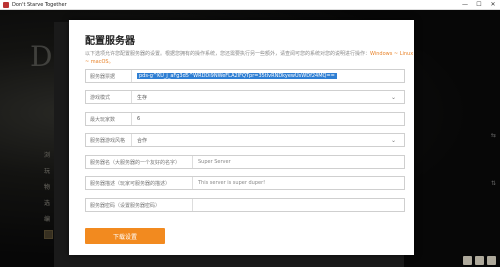  I want to click on server-name-value: Super Server, so click(214, 162).